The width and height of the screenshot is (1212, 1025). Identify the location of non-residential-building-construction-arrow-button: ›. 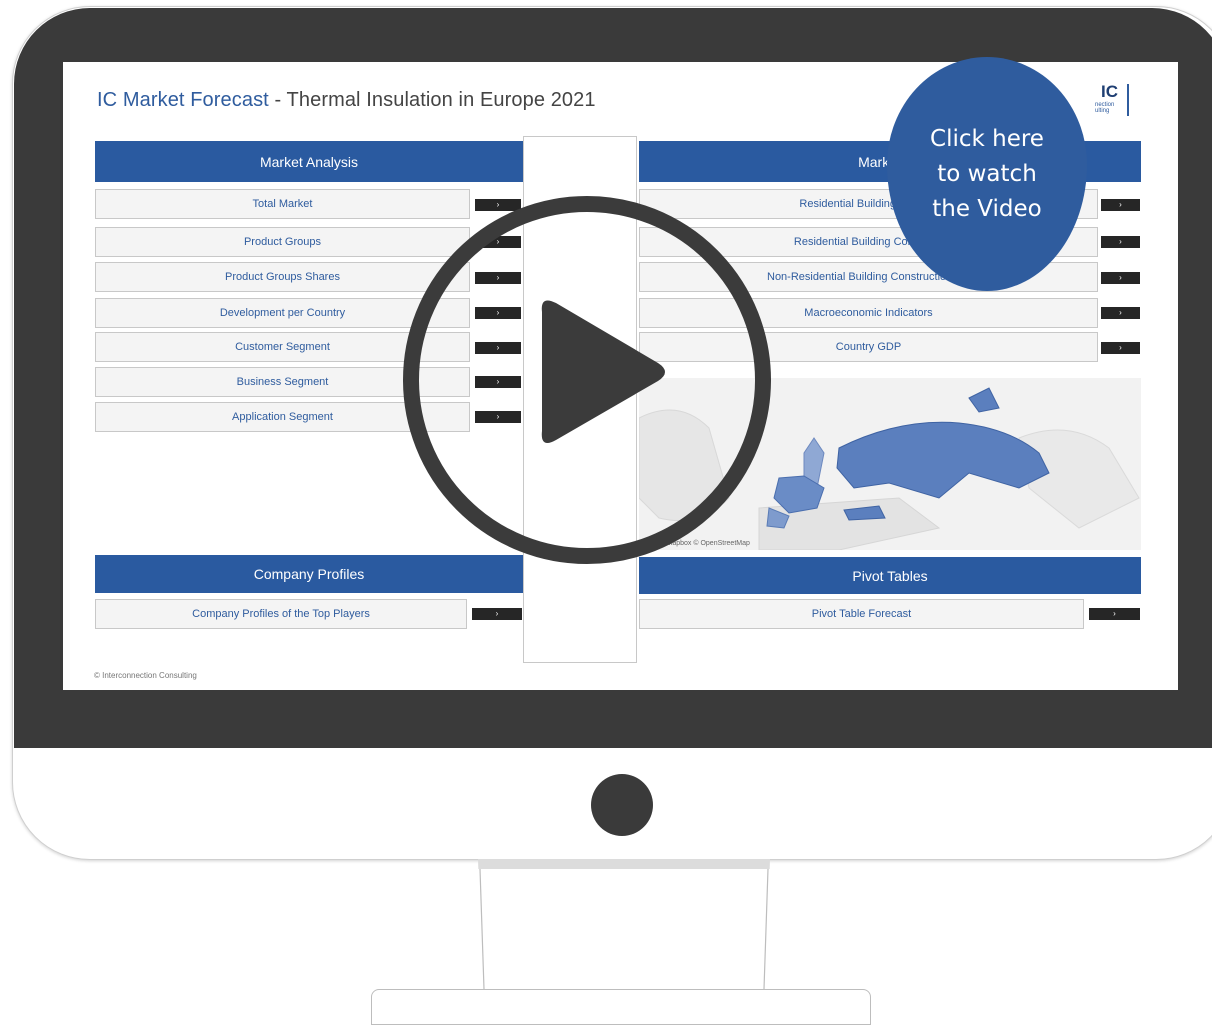
(1120, 278).